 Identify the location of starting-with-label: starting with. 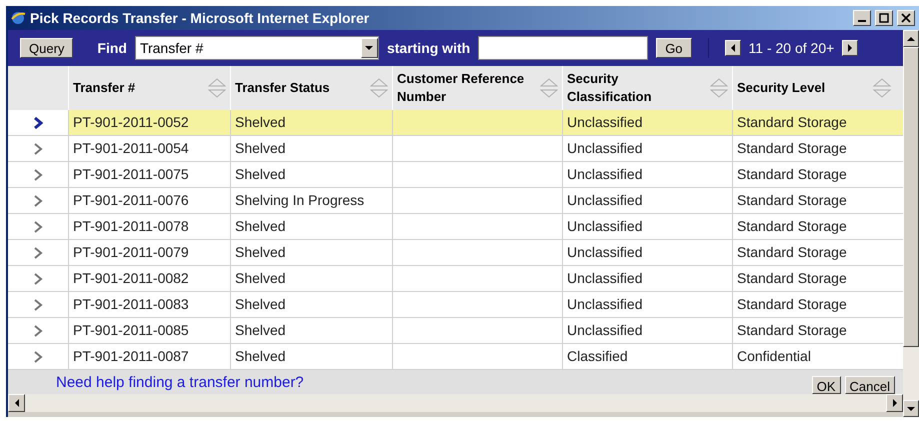
(428, 48).